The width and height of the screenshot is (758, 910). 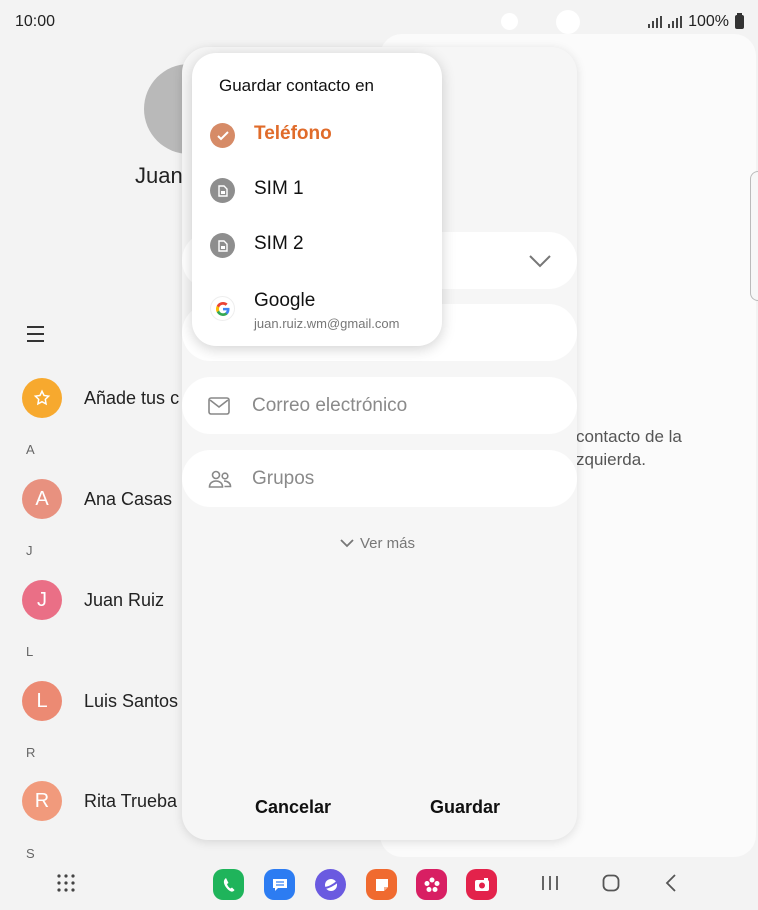 What do you see at coordinates (279, 188) in the screenshot?
I see `option-label: SIM 1` at bounding box center [279, 188].